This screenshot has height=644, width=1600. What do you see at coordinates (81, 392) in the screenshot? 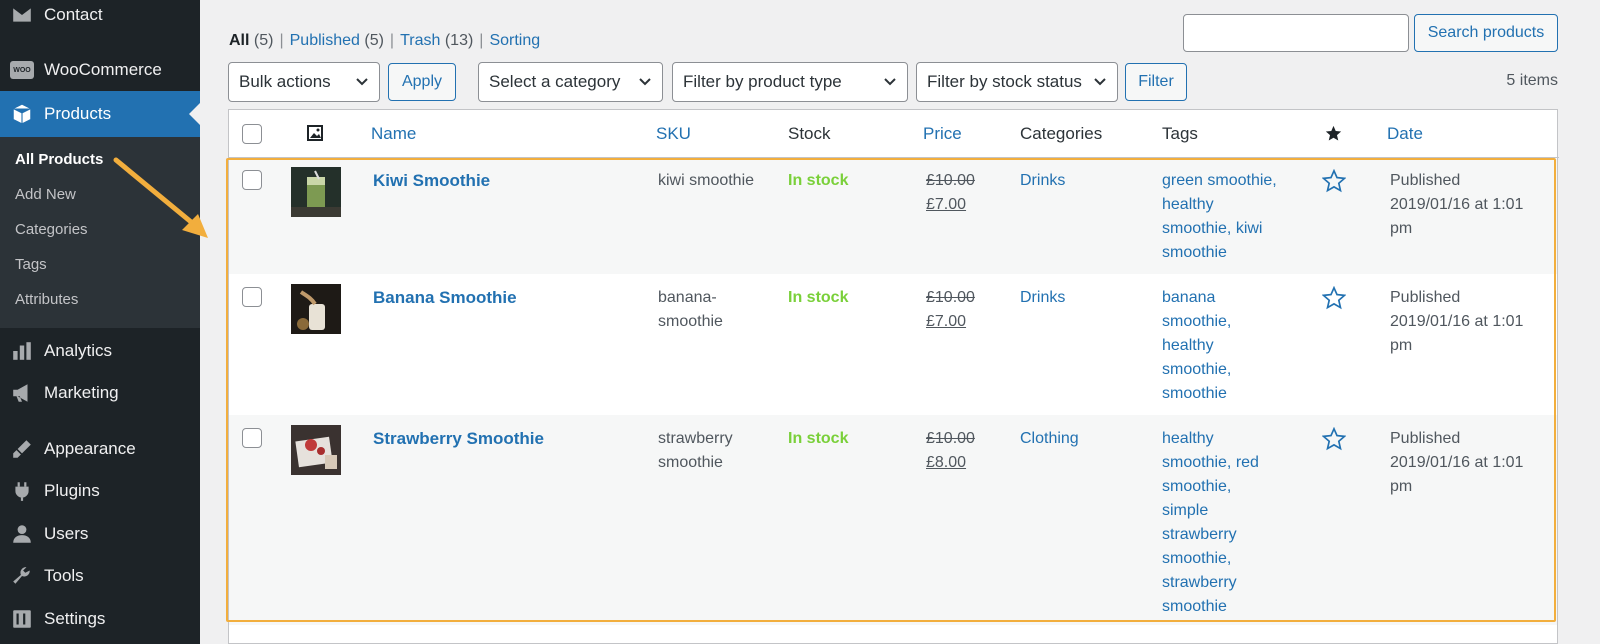
I see `menu-label: Marketing` at bounding box center [81, 392].